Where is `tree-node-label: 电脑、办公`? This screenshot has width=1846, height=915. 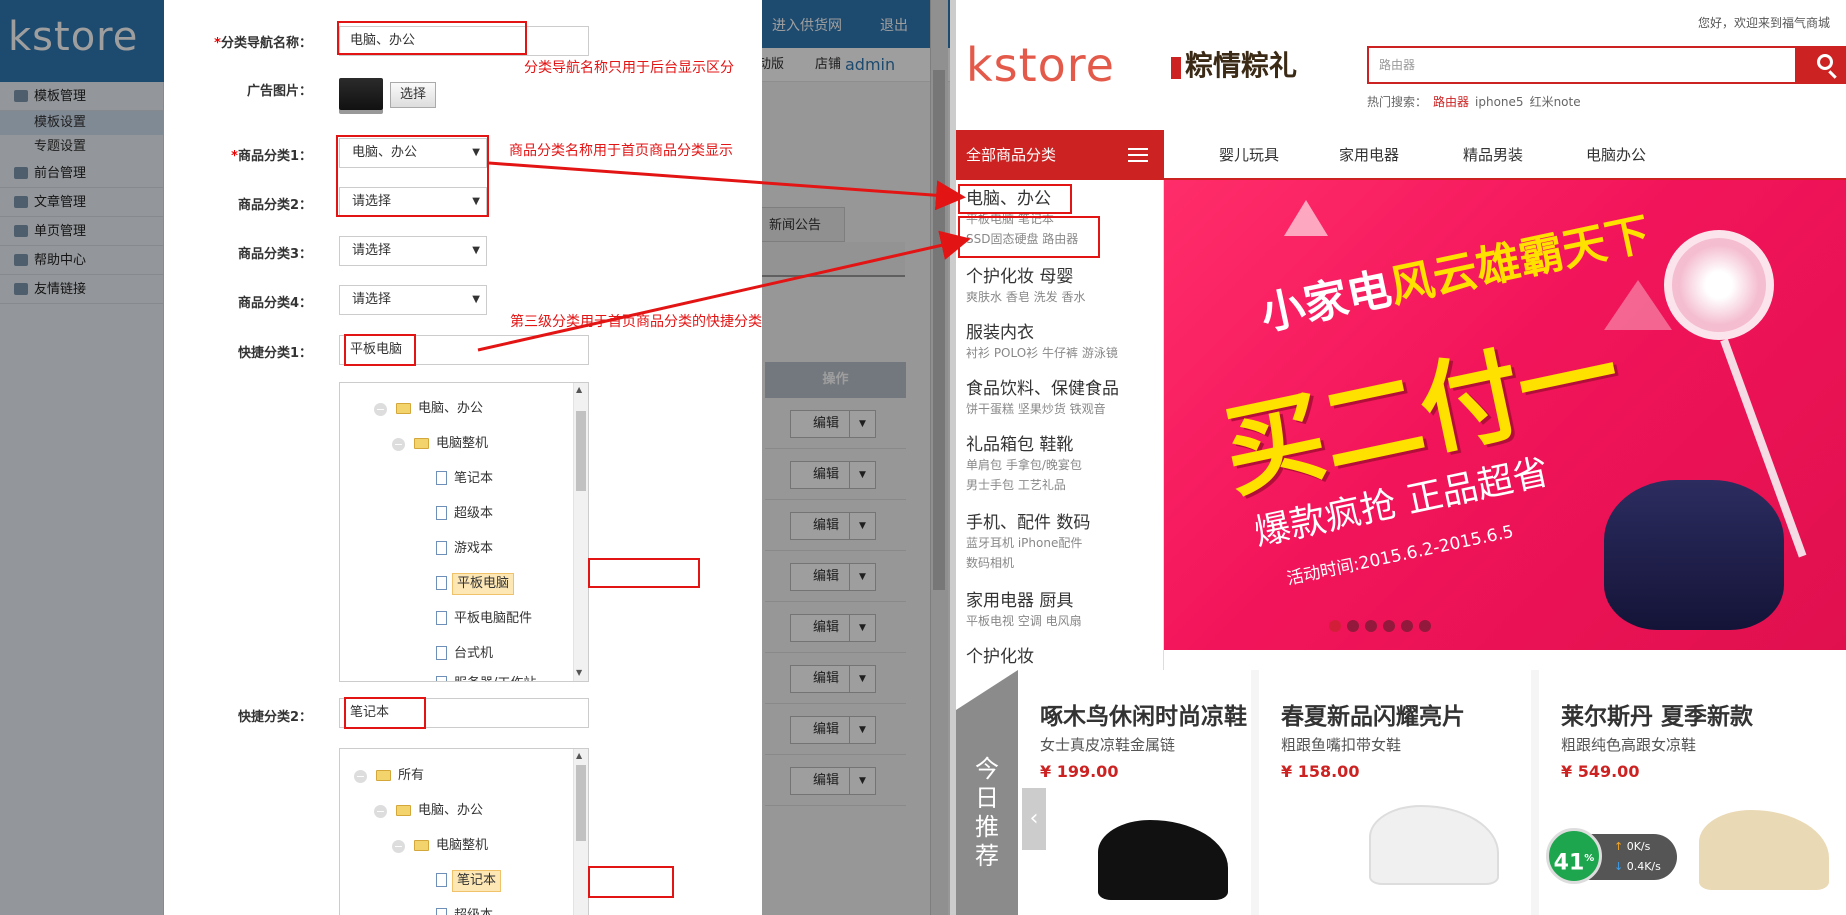 tree-node-label: 电脑、办公 is located at coordinates (451, 810).